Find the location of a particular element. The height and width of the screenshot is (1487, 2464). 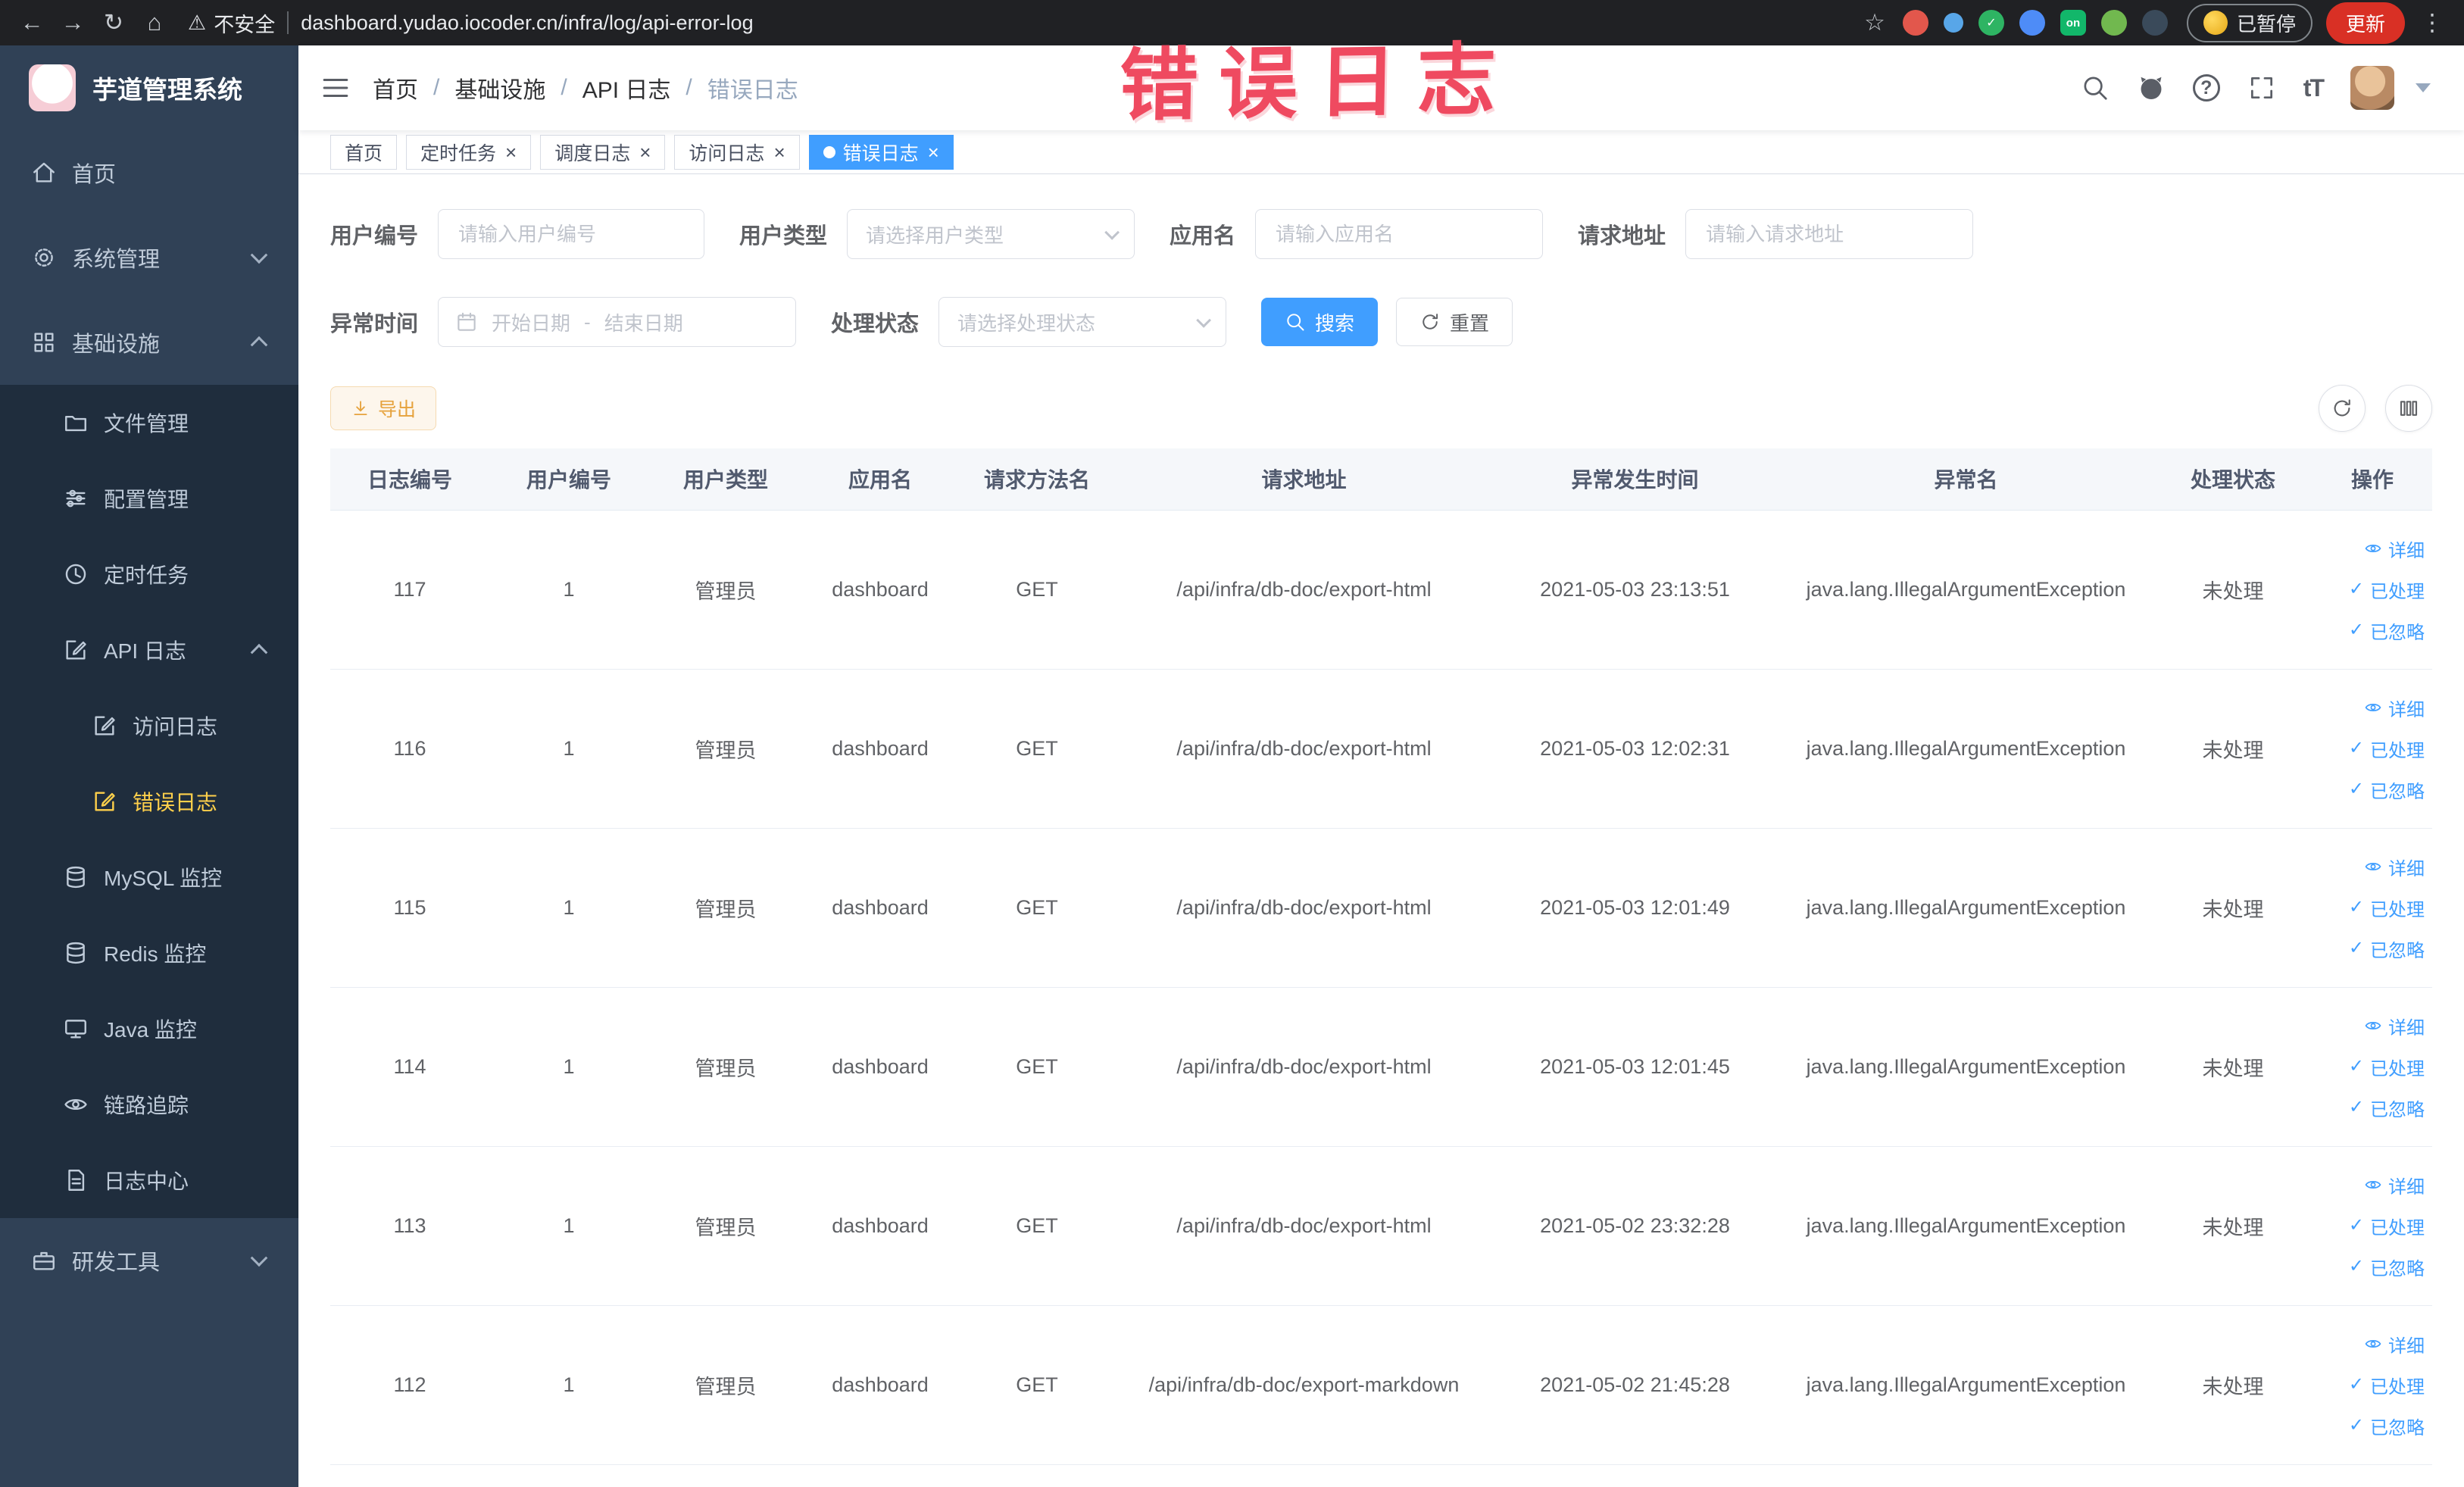

extension-icon-on-badge: on is located at coordinates (2073, 23).